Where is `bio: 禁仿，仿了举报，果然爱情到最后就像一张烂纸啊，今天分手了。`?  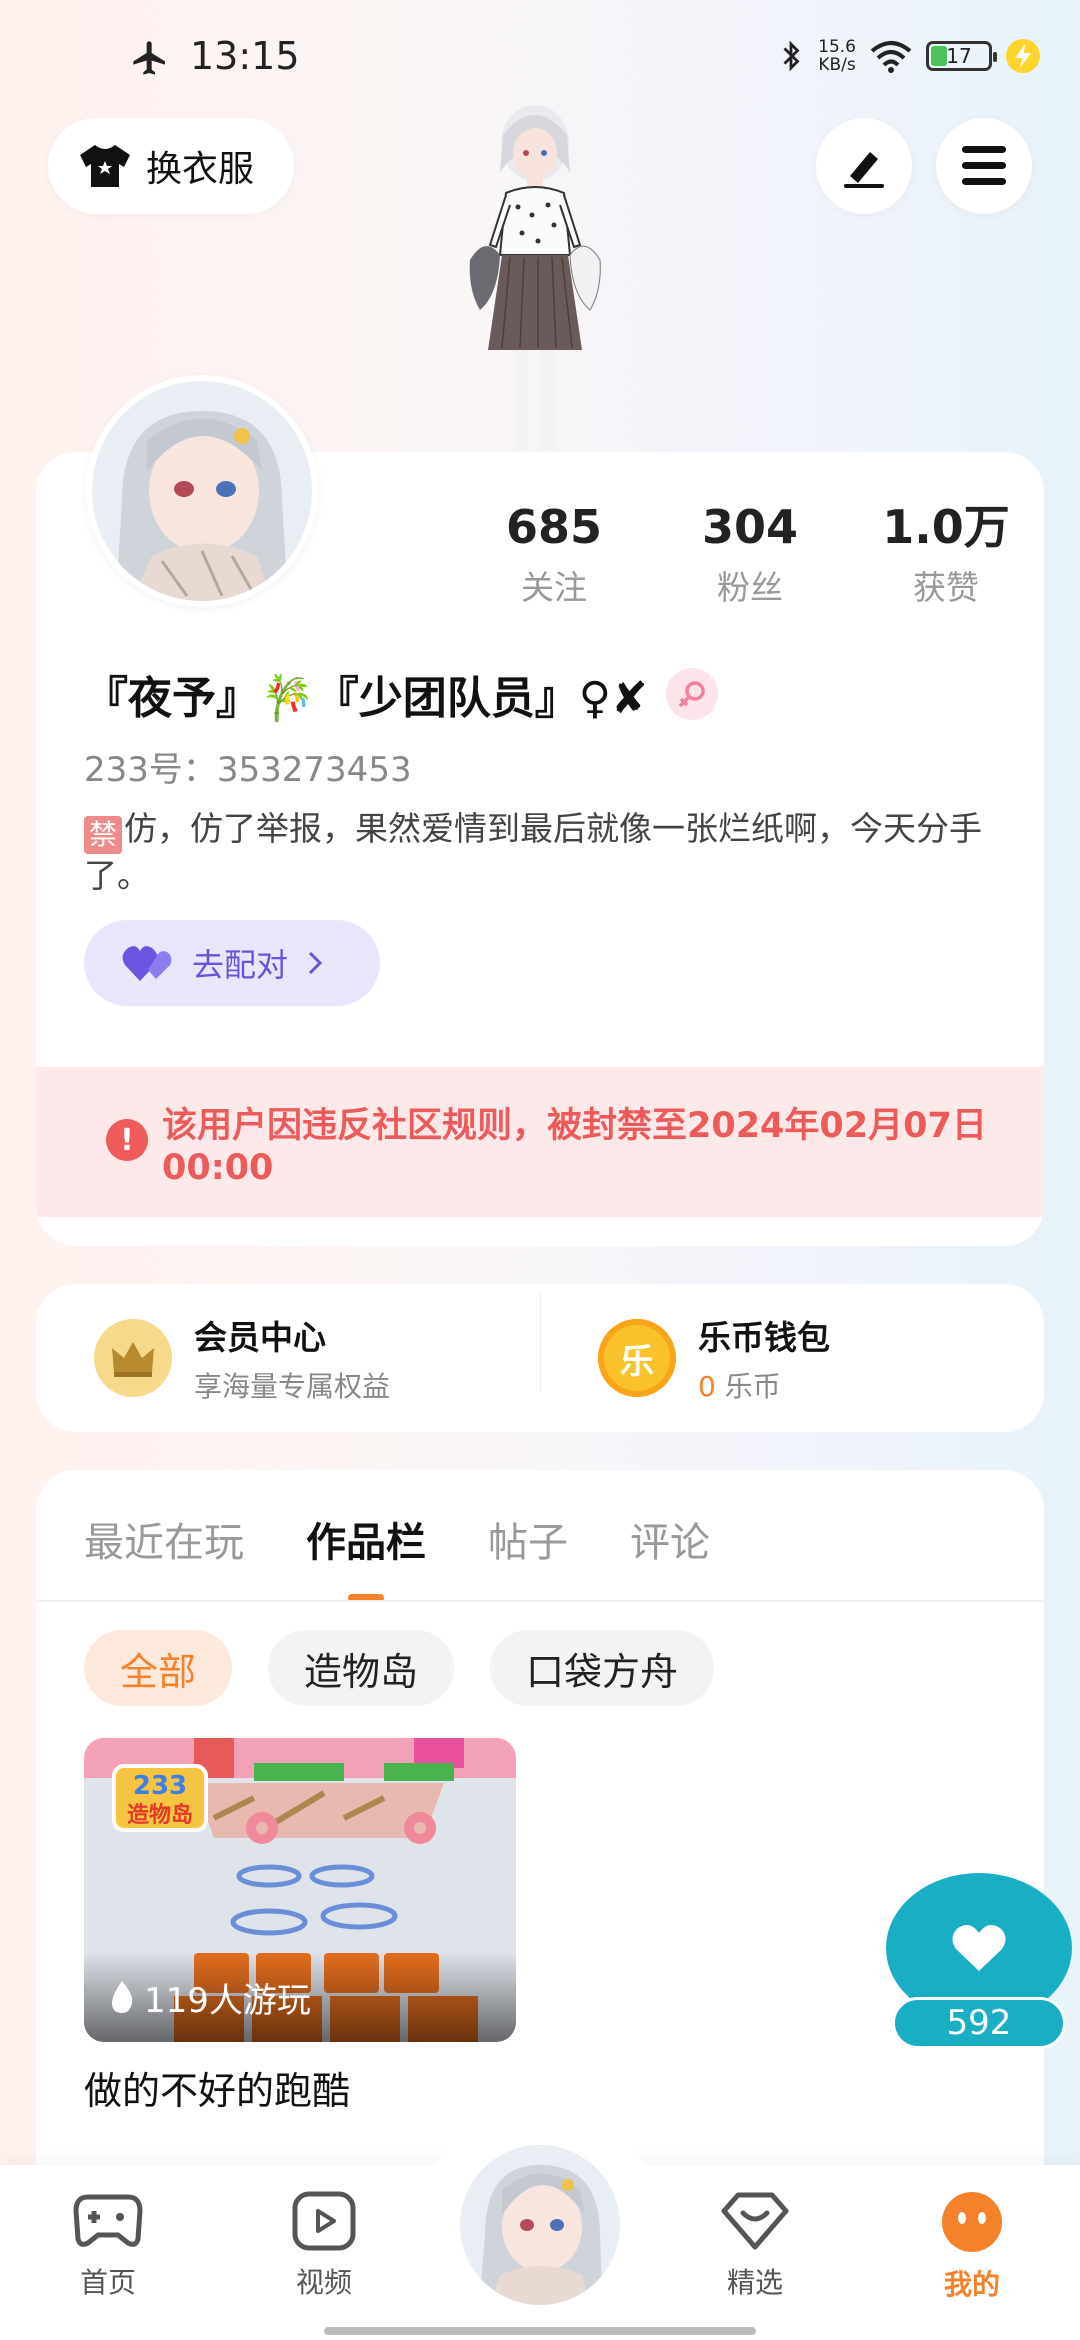
bio: 禁仿，仿了举报，果然爱情到最后就像一张烂纸啊，今天分手了。 is located at coordinates (549, 852).